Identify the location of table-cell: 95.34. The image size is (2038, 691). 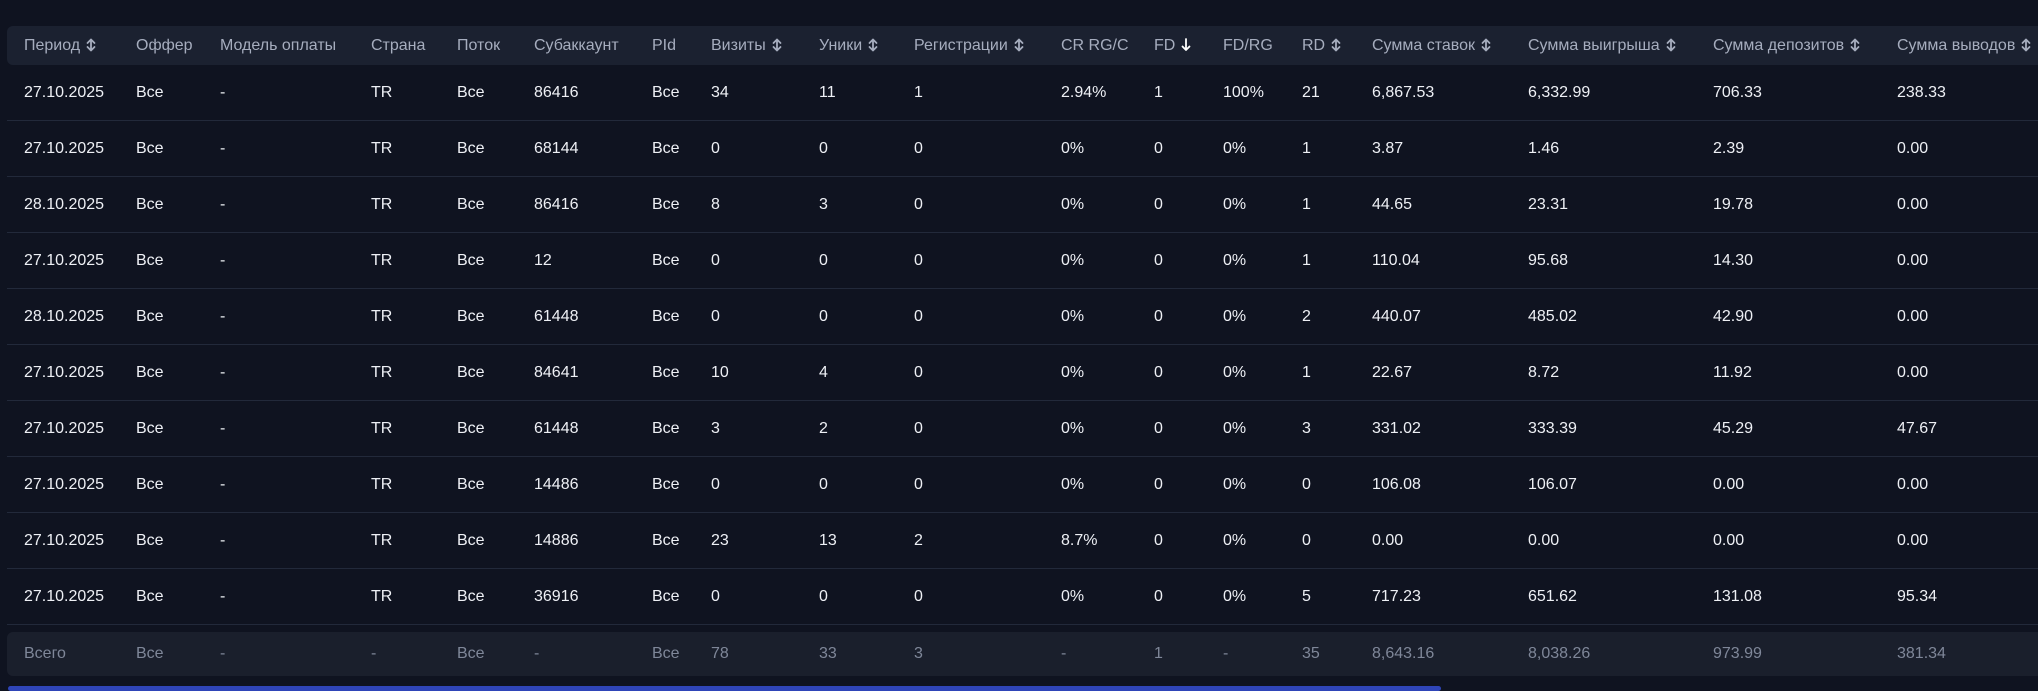
(1959, 596).